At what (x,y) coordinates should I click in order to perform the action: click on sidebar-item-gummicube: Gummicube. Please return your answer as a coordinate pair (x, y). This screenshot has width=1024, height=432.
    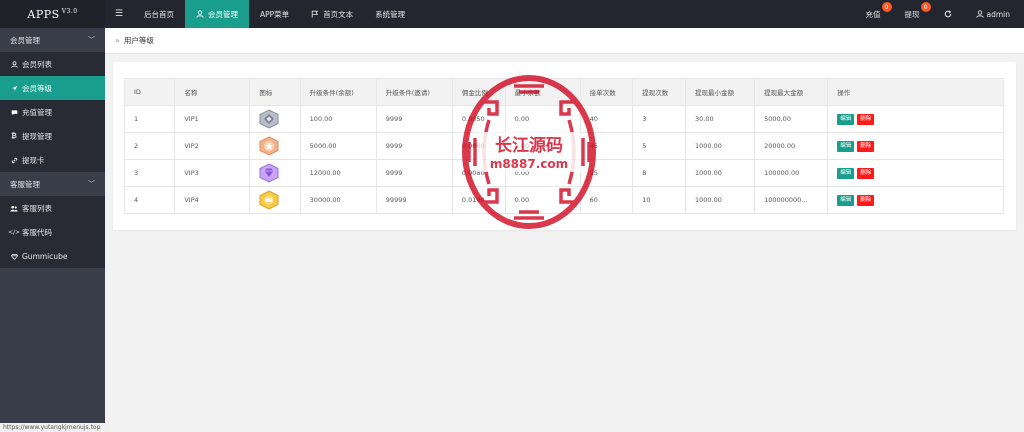
    Looking at the image, I should click on (52, 256).